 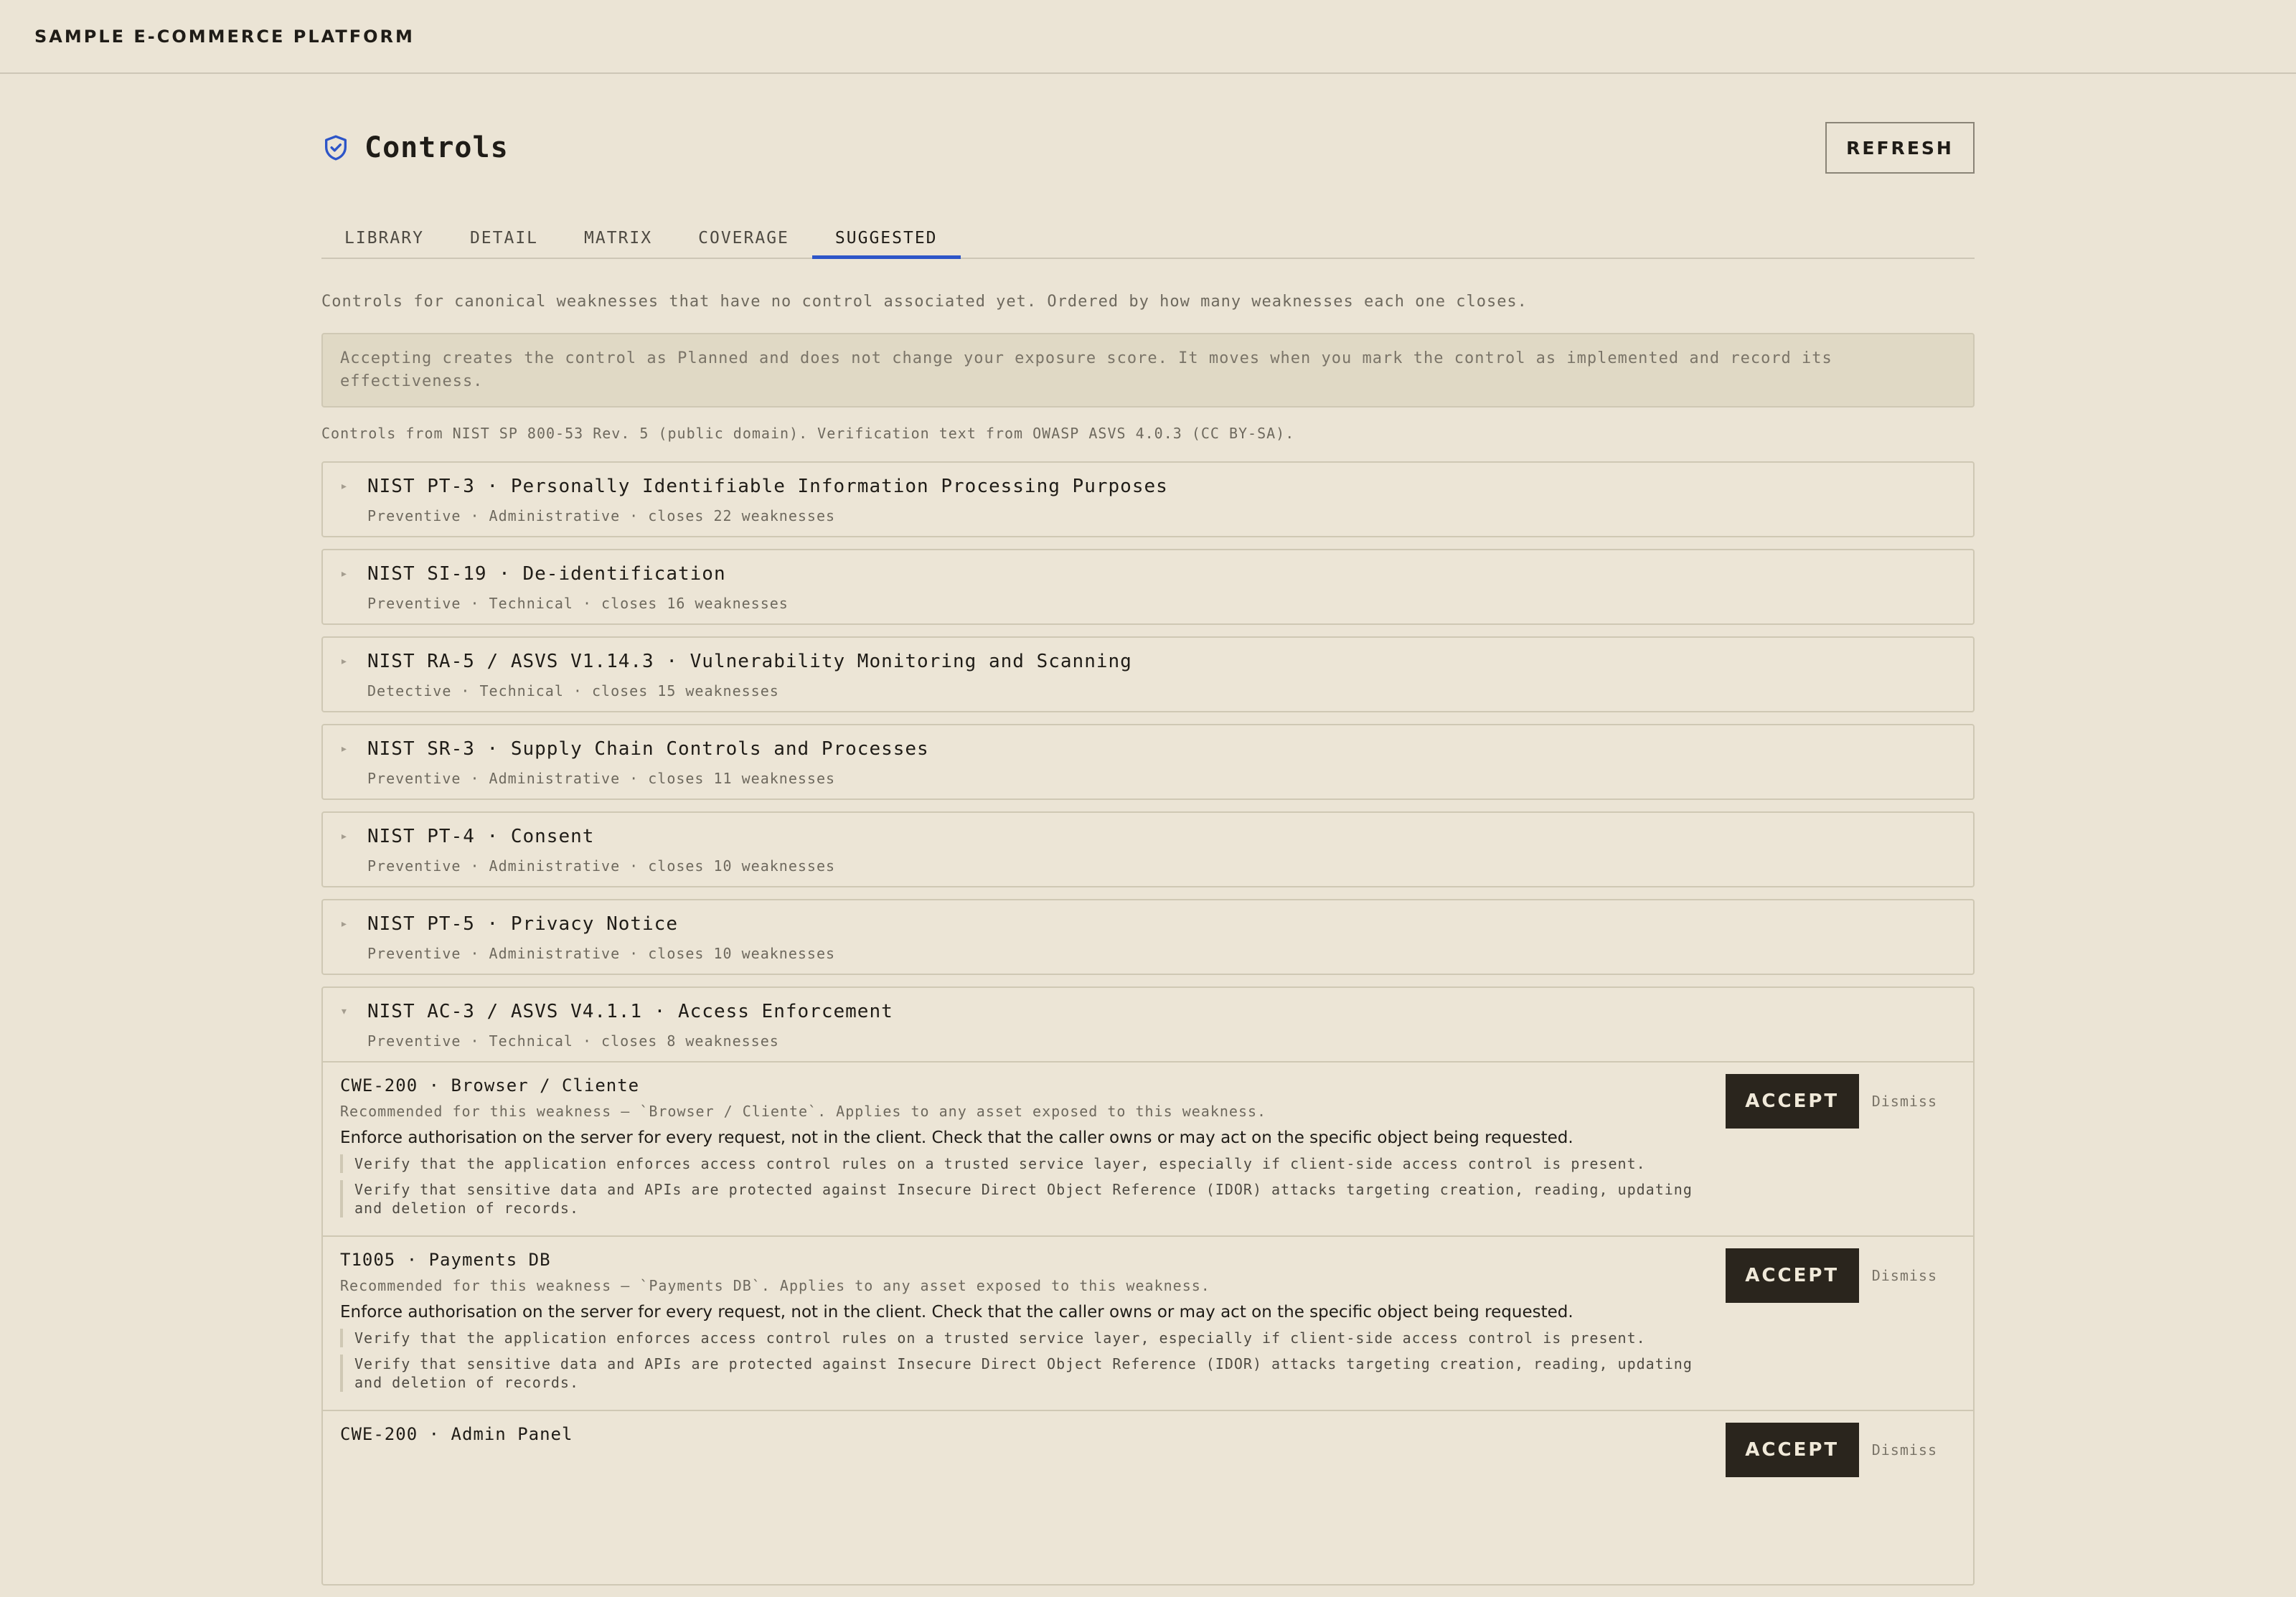 I want to click on refresh-button: REFRESH, so click(x=1900, y=148).